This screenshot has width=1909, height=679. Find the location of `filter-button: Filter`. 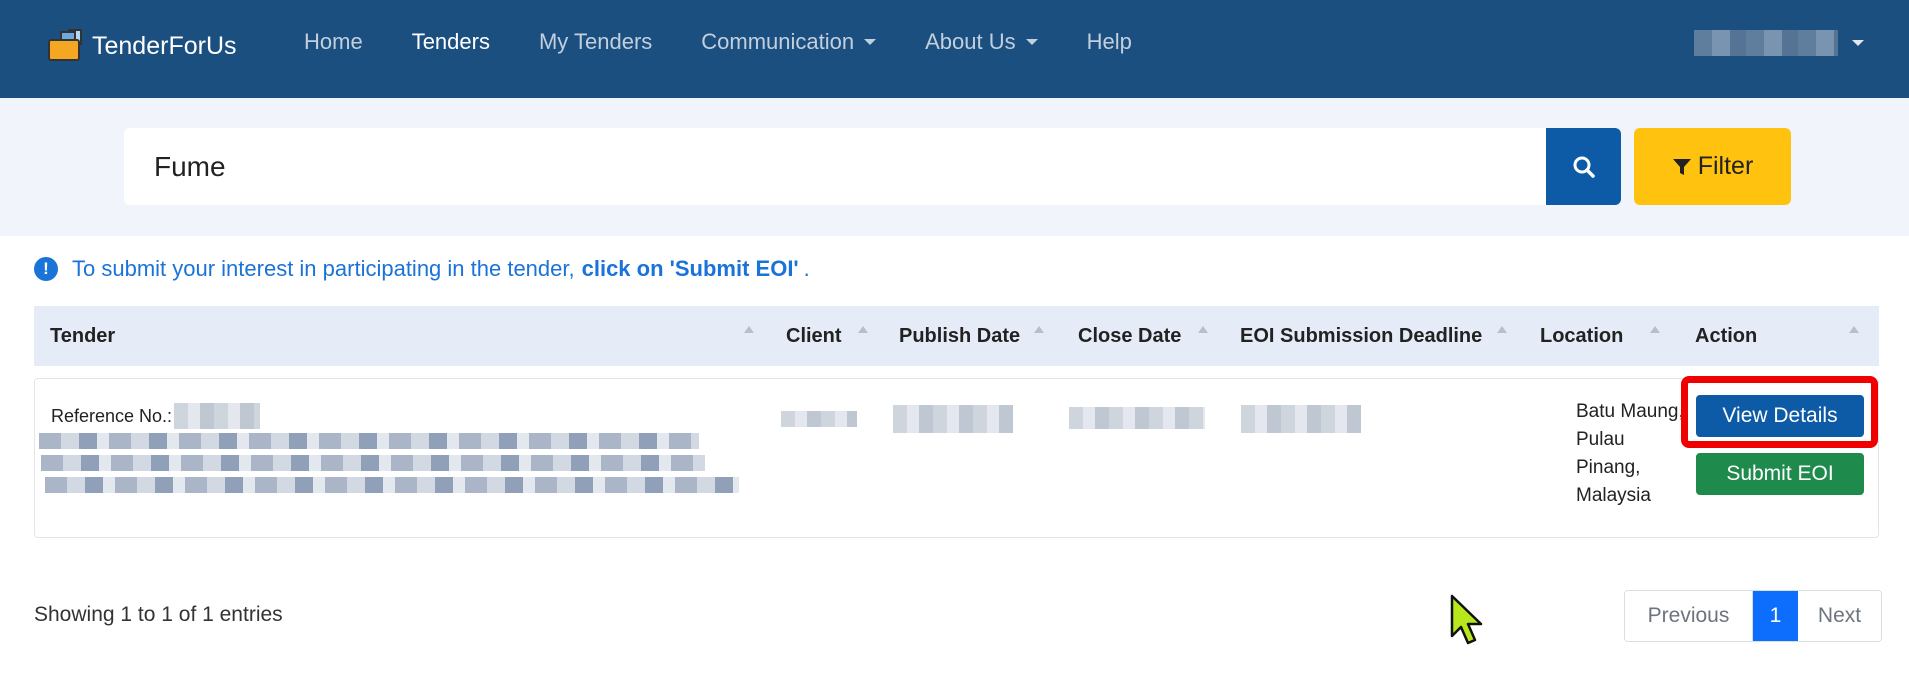

filter-button: Filter is located at coordinates (1712, 166).